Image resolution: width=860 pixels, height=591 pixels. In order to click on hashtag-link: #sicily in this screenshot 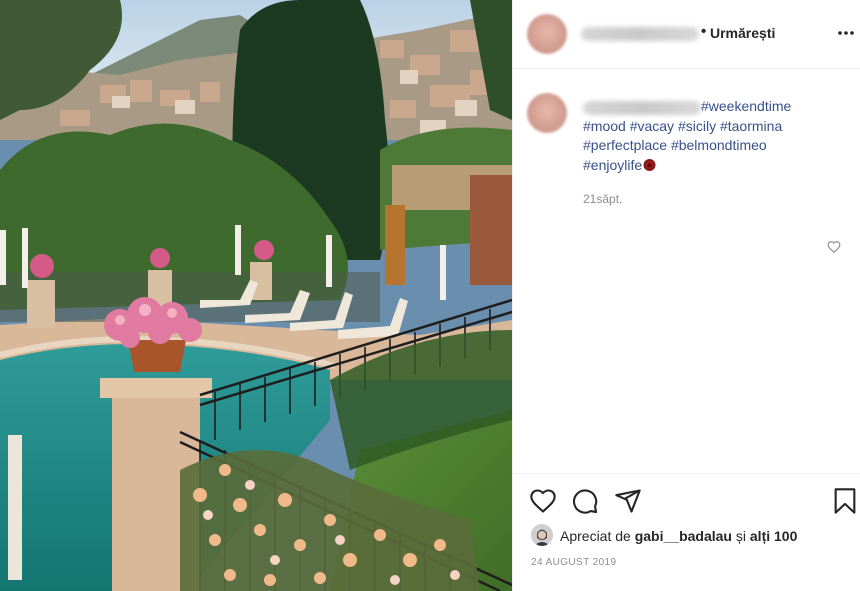, I will do `click(697, 126)`.